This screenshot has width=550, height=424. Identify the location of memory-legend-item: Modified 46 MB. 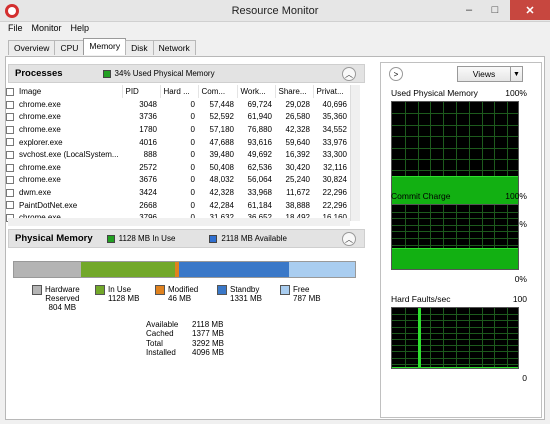
(176, 294).